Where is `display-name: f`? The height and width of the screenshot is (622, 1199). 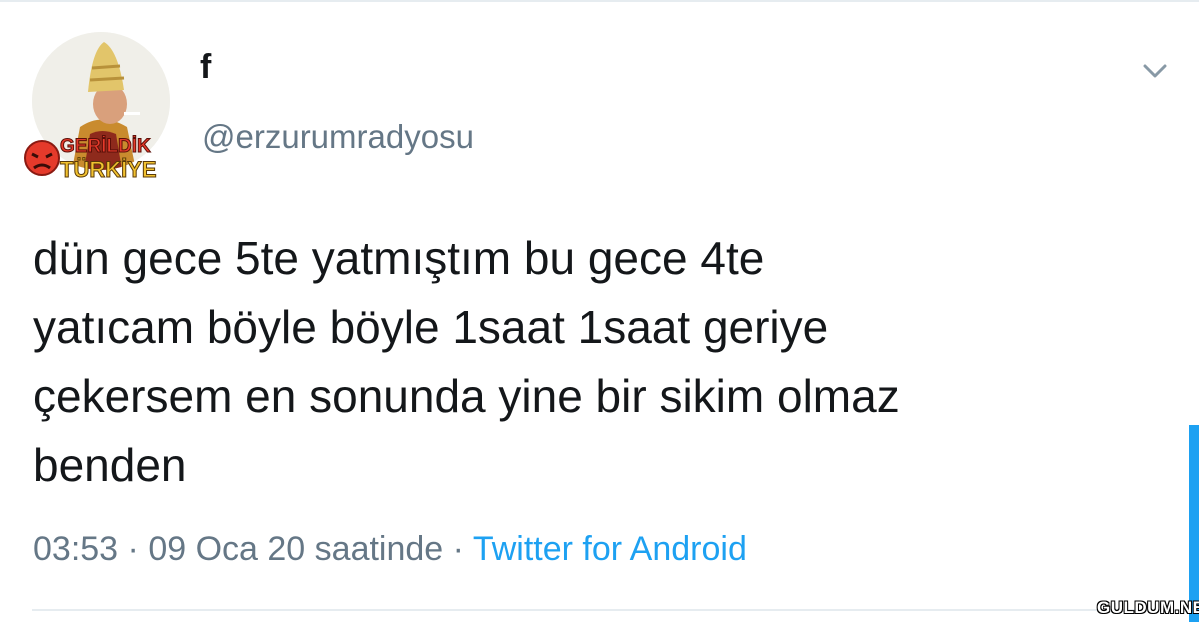
display-name: f is located at coordinates (205, 67).